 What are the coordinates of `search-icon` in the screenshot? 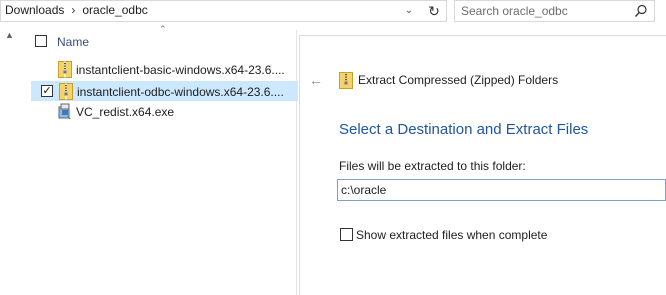 It's located at (641, 11).